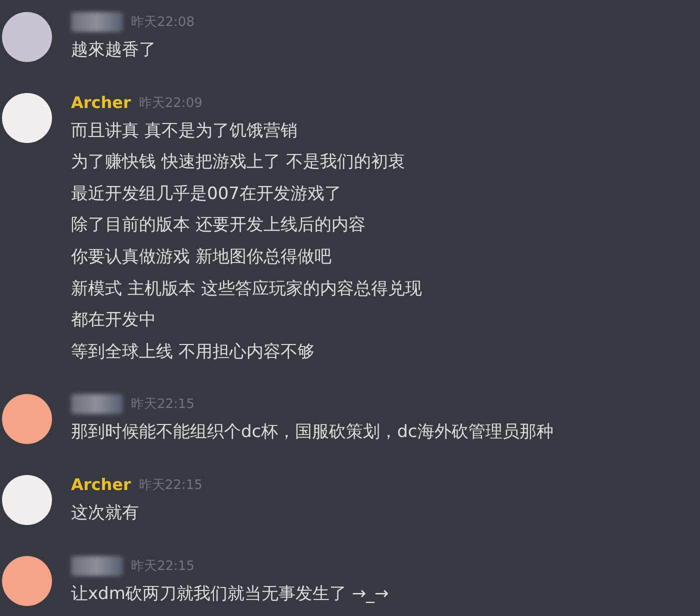  Describe the element at coordinates (206, 194) in the screenshot. I see `message-text: 最近开发组几乎是007在开发游戏了` at that location.